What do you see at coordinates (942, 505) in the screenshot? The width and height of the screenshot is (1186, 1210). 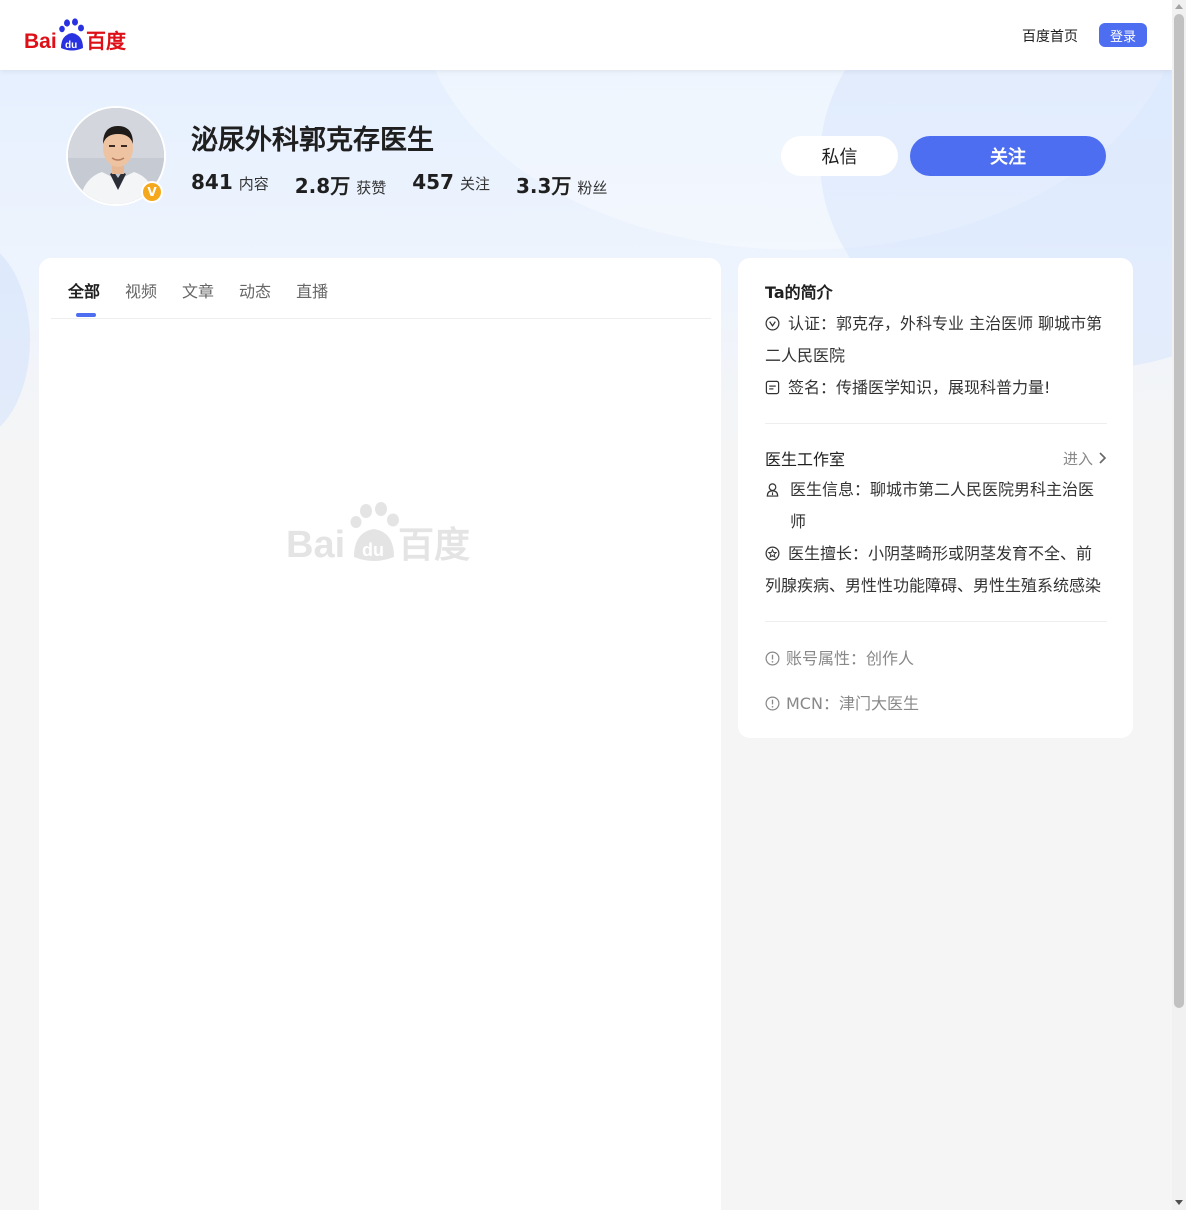 I see `doctor-info-text: 医生信息：聊城市第二人民医院男科主治医师` at bounding box center [942, 505].